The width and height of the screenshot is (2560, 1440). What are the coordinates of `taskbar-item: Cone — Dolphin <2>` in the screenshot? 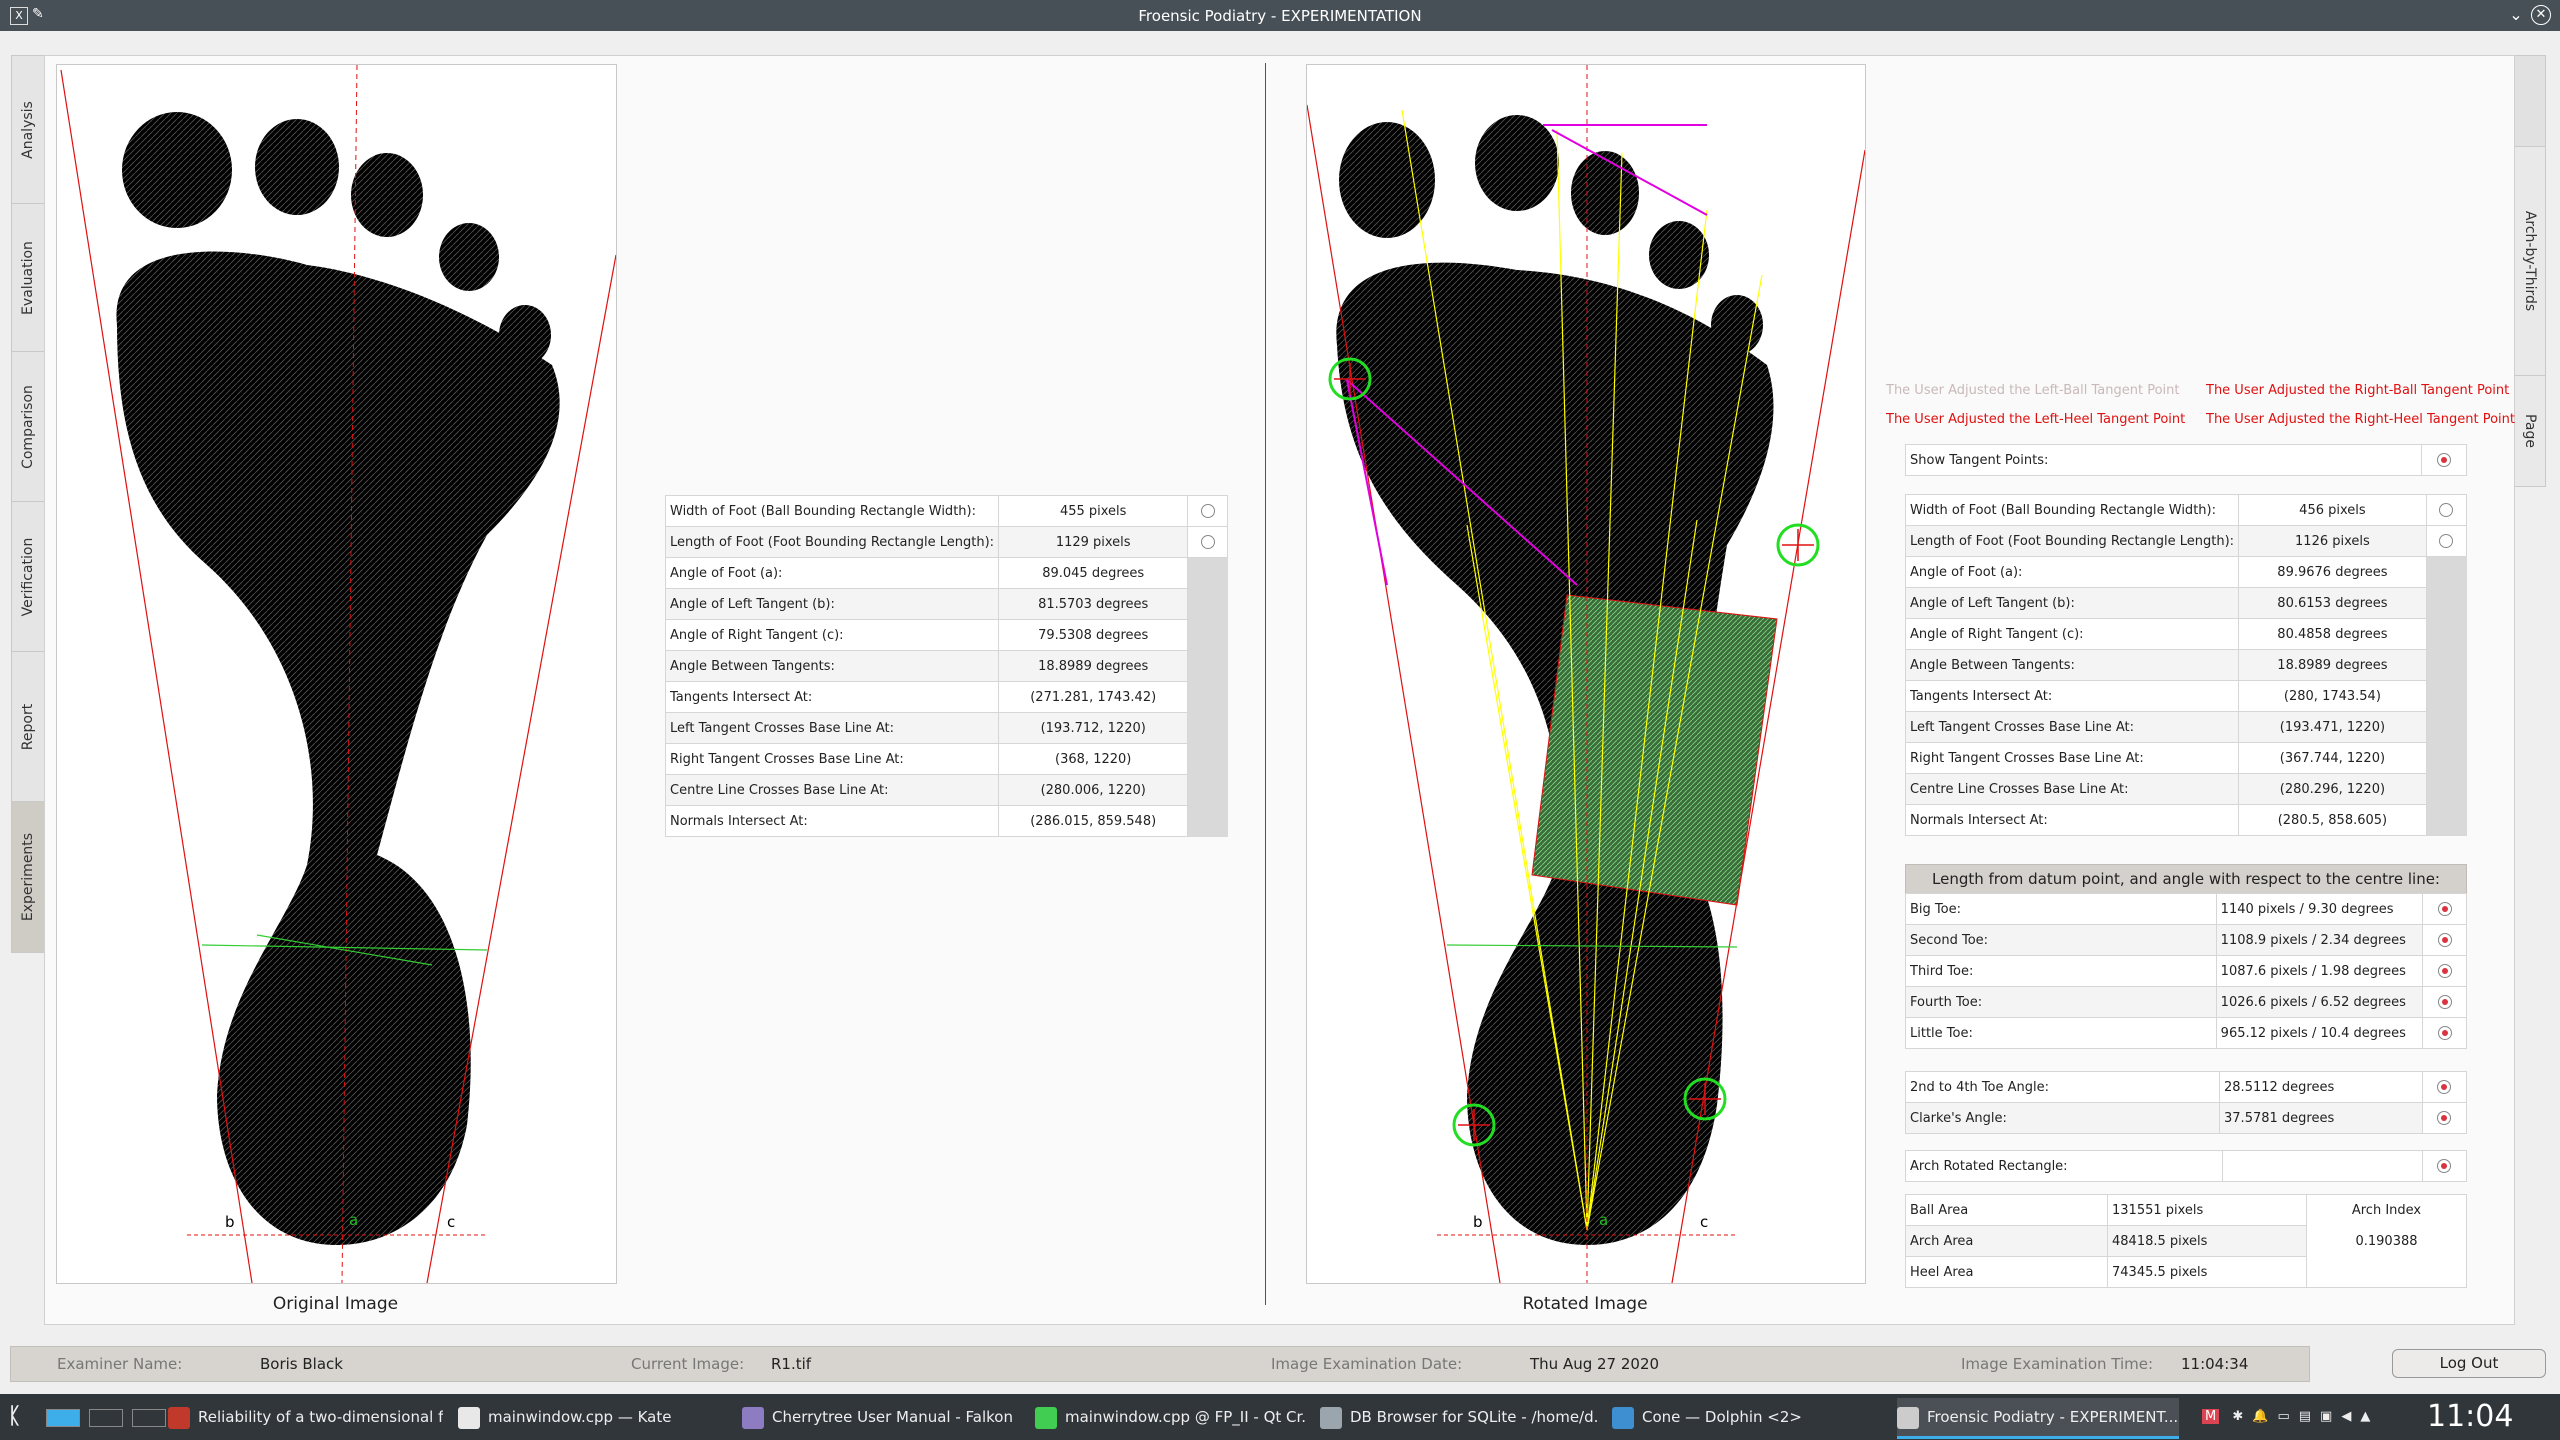 It's located at (1747, 1417).